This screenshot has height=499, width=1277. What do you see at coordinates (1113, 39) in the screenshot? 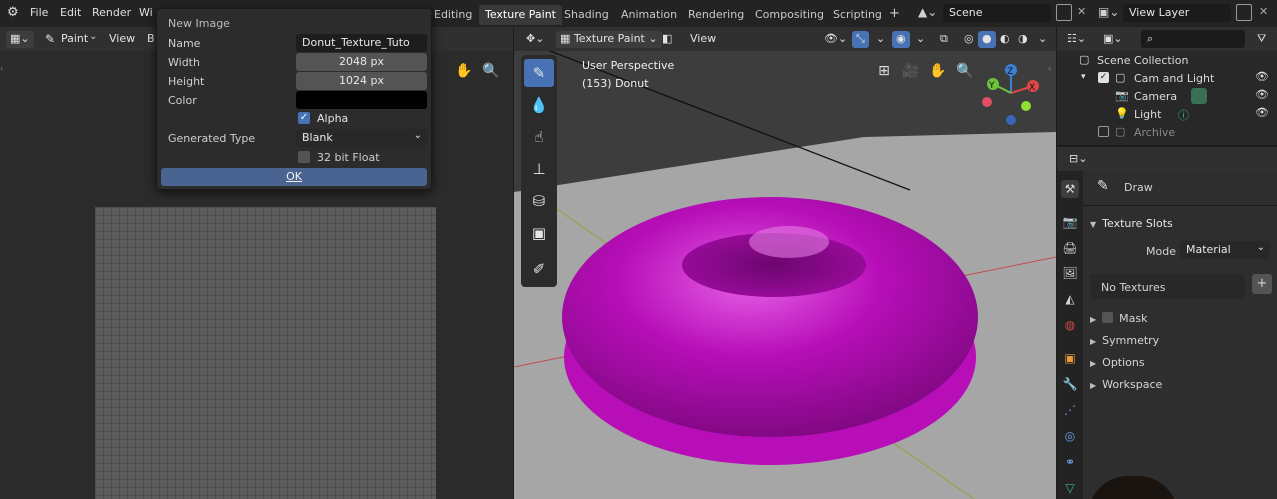
I see `display-mode-icon: ▣⌄` at bounding box center [1113, 39].